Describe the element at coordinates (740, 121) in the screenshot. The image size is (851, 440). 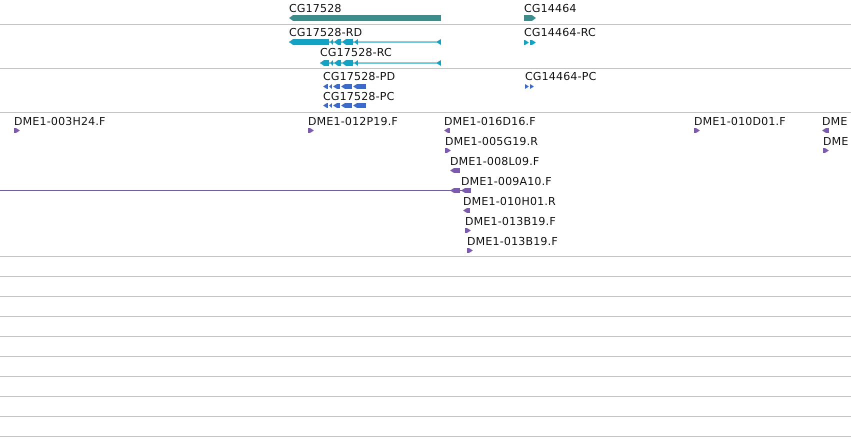
I see `feature-label: DME1-010D01.F` at that location.